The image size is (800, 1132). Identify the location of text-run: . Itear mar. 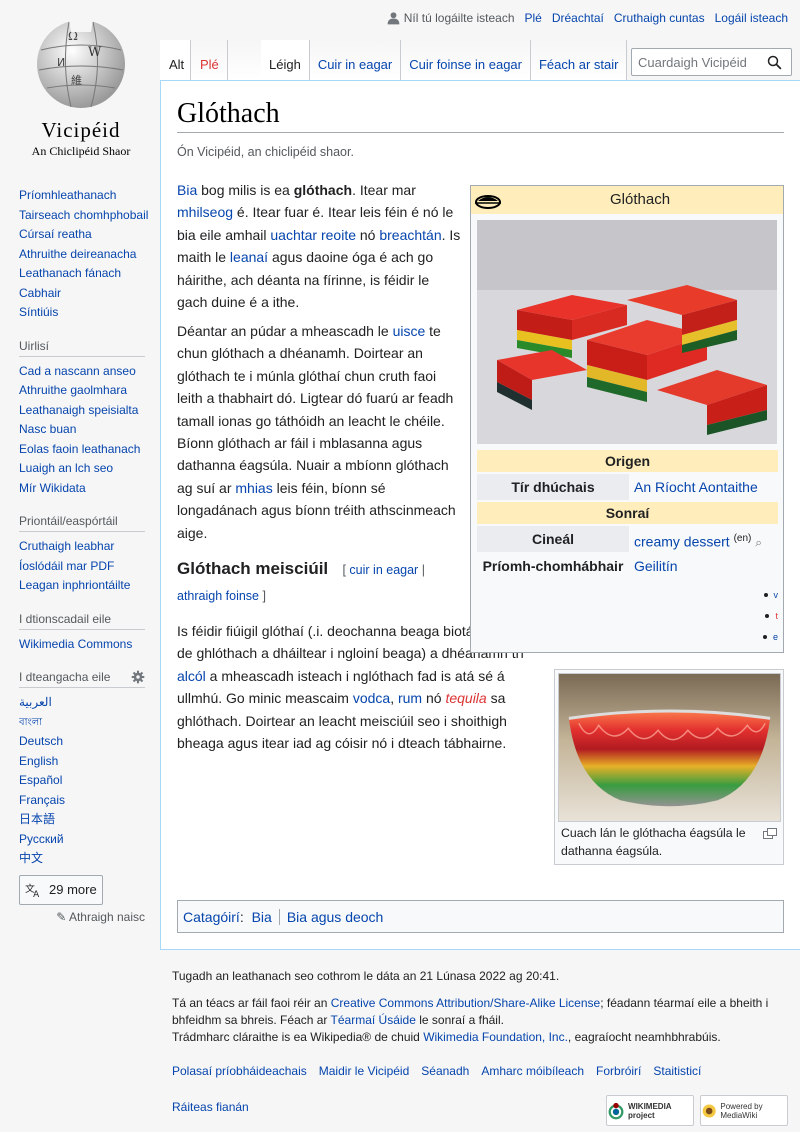
(384, 190).